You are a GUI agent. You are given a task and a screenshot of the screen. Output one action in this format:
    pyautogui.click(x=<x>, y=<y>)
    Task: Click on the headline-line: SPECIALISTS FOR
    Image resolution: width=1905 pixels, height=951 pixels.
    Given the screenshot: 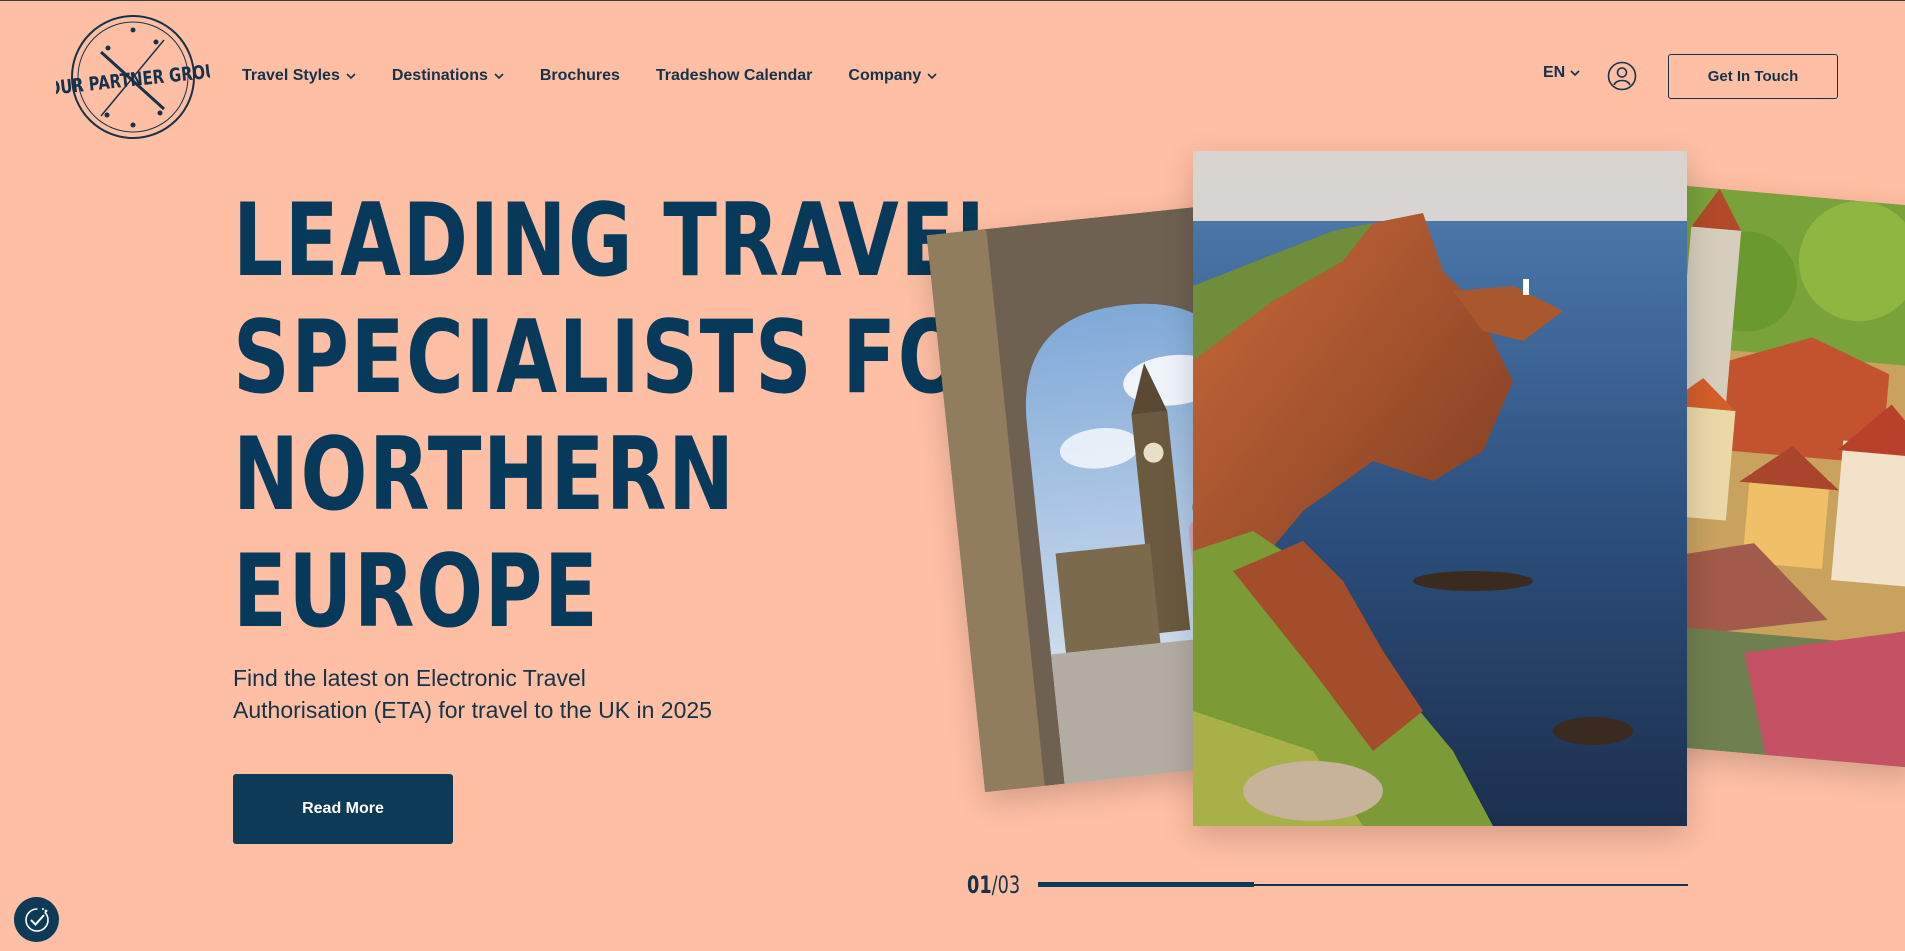 What is the action you would take?
    pyautogui.click(x=631, y=357)
    